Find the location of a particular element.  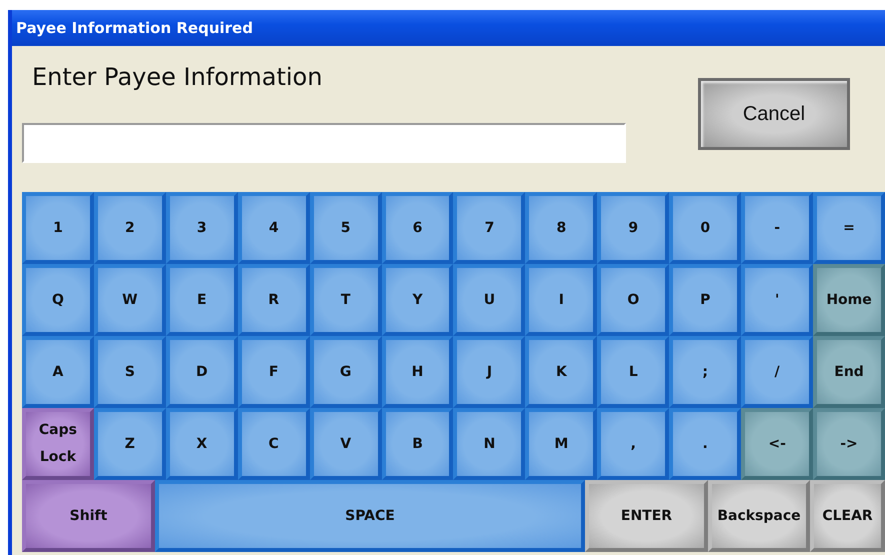

key: Y is located at coordinates (418, 300).